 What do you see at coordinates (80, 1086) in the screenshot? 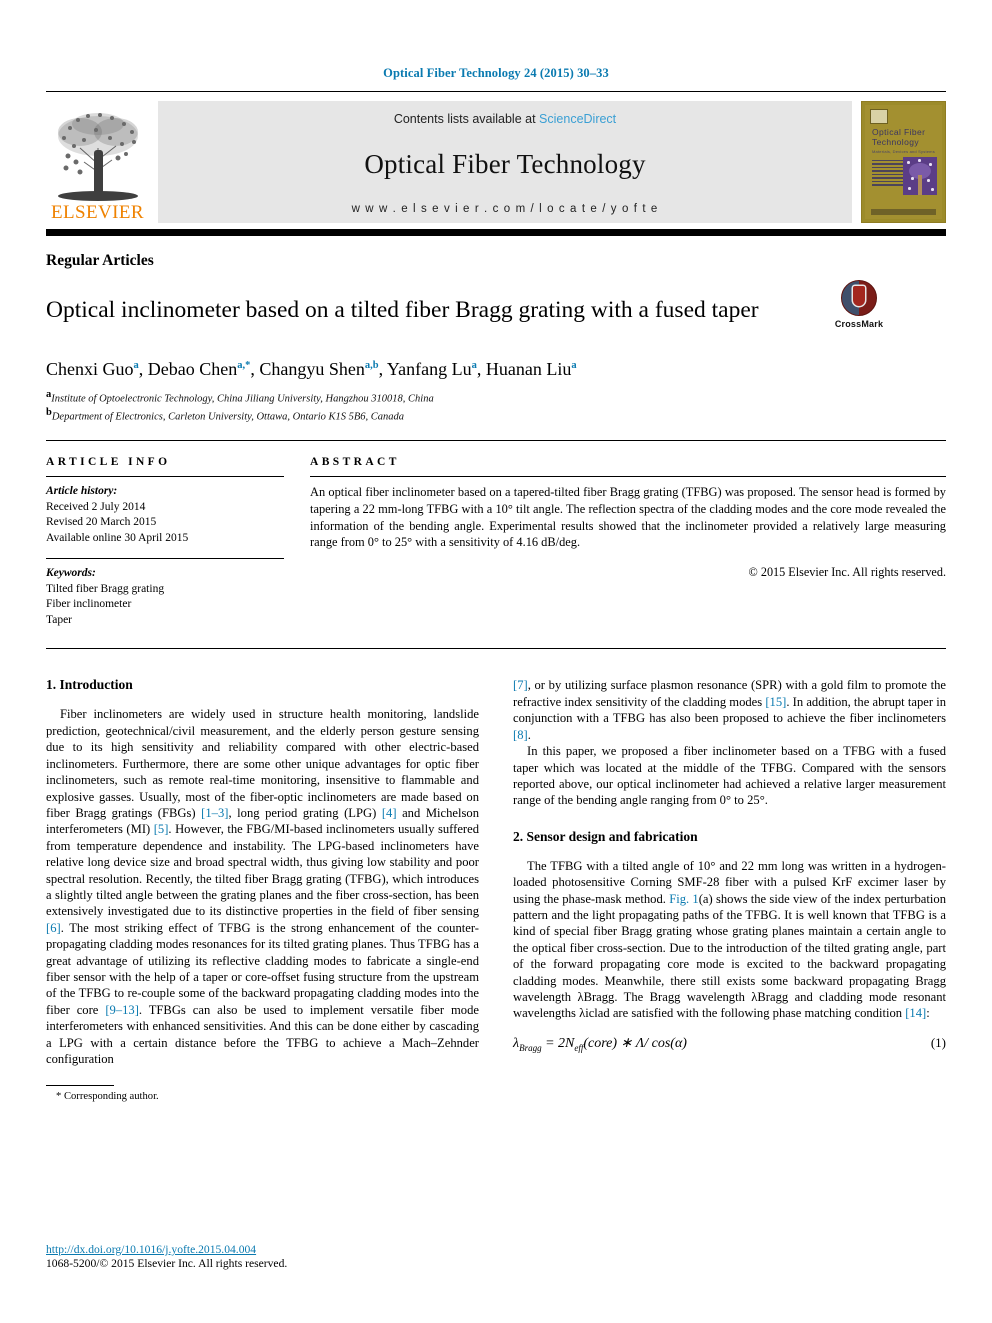
I see `footnote-rule` at bounding box center [80, 1086].